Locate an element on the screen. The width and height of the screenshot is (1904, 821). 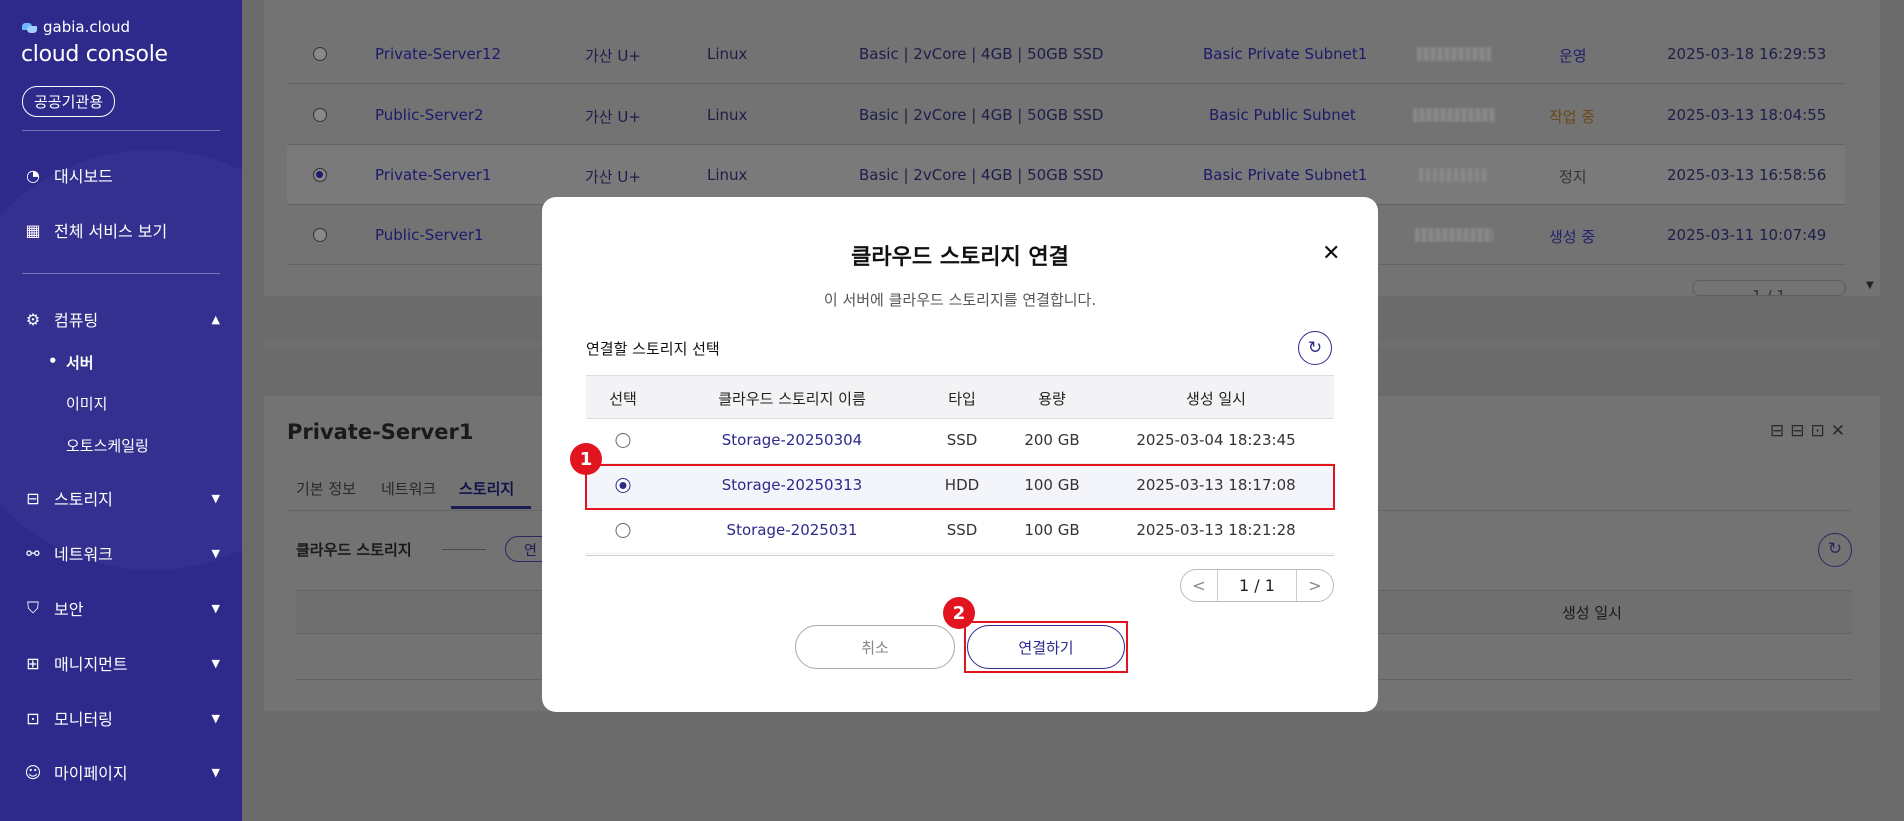
sidebar-item-label: 네트워크 is located at coordinates (83, 554).